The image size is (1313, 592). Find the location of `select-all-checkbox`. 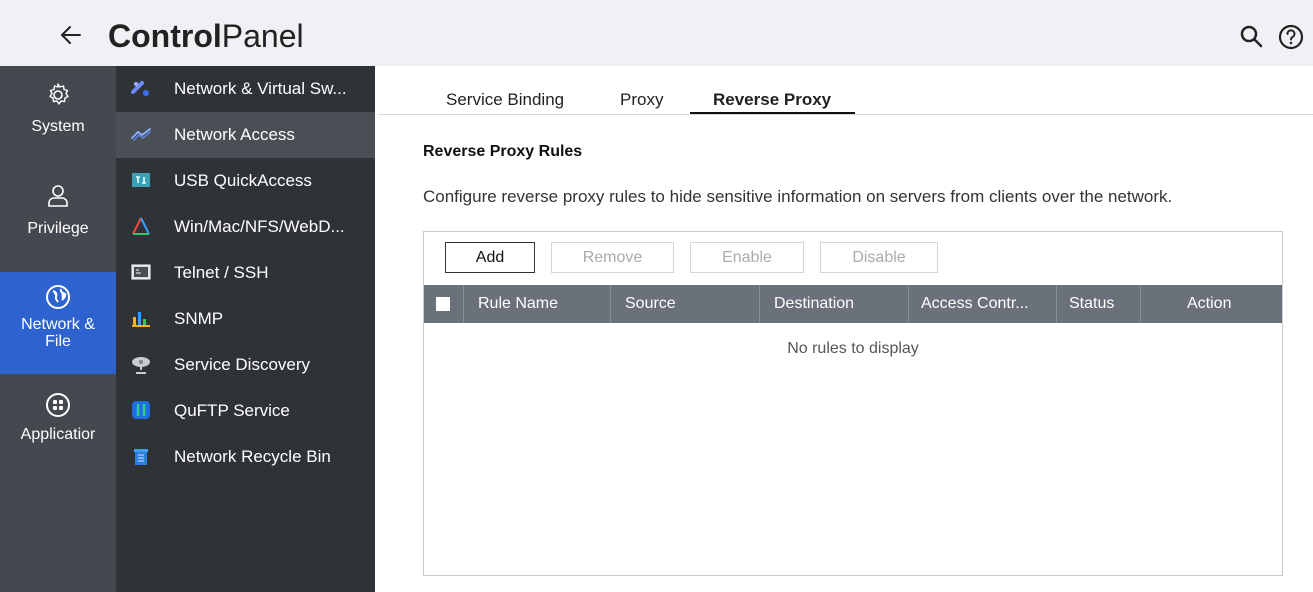

select-all-checkbox is located at coordinates (443, 304).